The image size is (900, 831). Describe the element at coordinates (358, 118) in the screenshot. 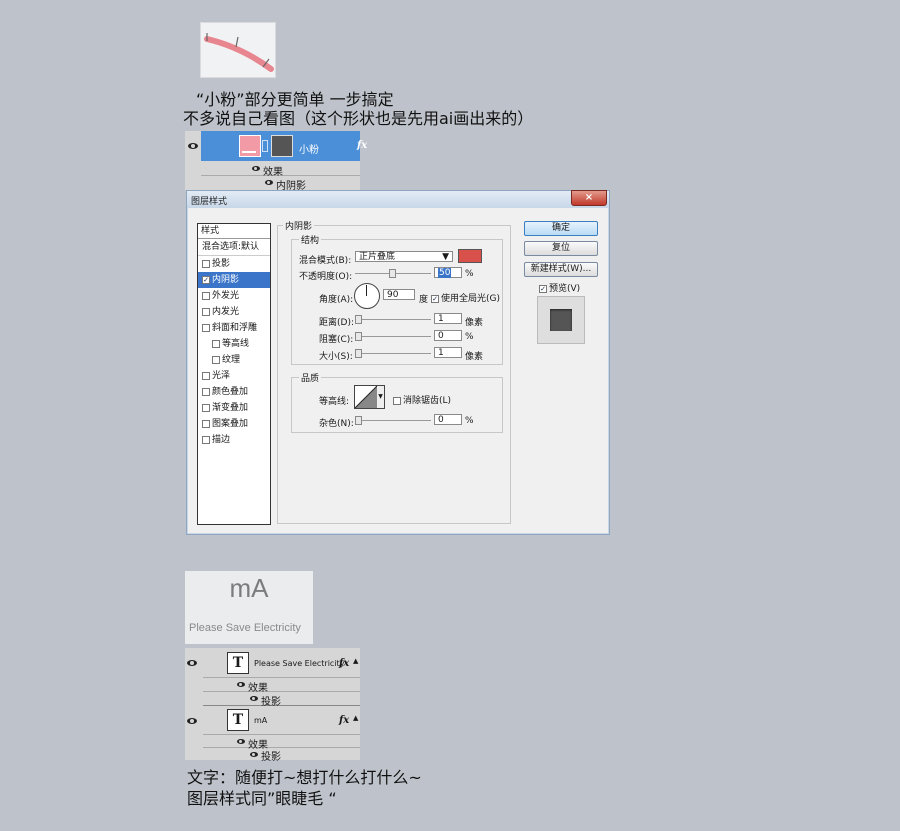

I see `caption-line-2: 不多说自己看图（这个形状也是先用ai画出来的）` at that location.